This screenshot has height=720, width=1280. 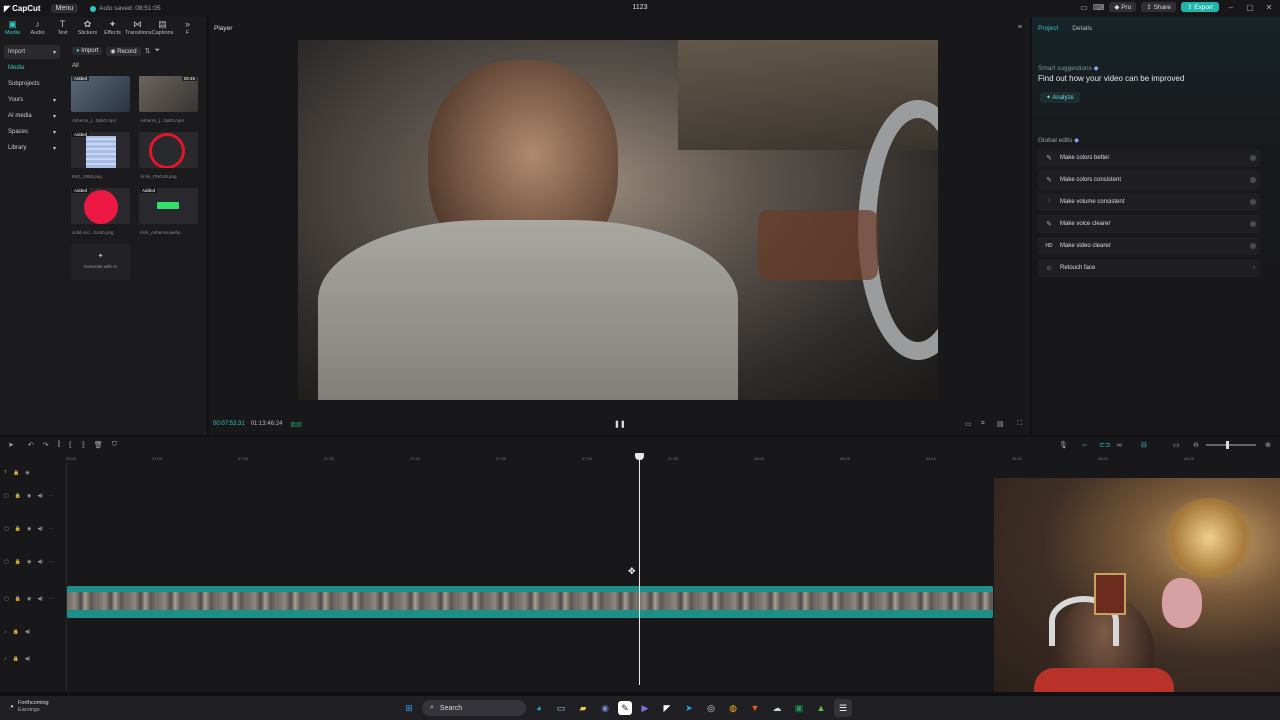 I want to click on windows-start-icon: ⊞, so click(x=409, y=708).